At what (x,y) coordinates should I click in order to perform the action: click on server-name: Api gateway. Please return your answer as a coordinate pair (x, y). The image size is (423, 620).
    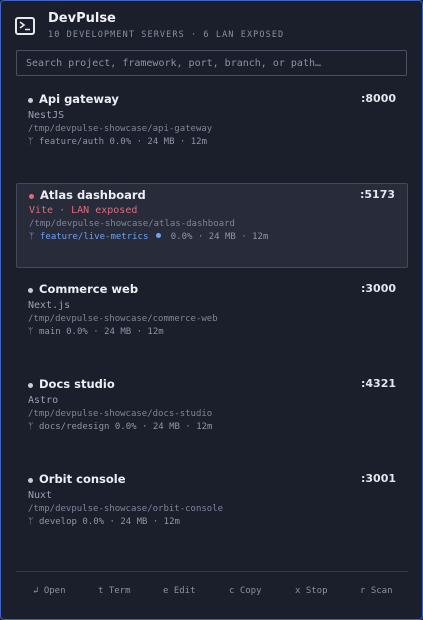
    Looking at the image, I should click on (79, 99).